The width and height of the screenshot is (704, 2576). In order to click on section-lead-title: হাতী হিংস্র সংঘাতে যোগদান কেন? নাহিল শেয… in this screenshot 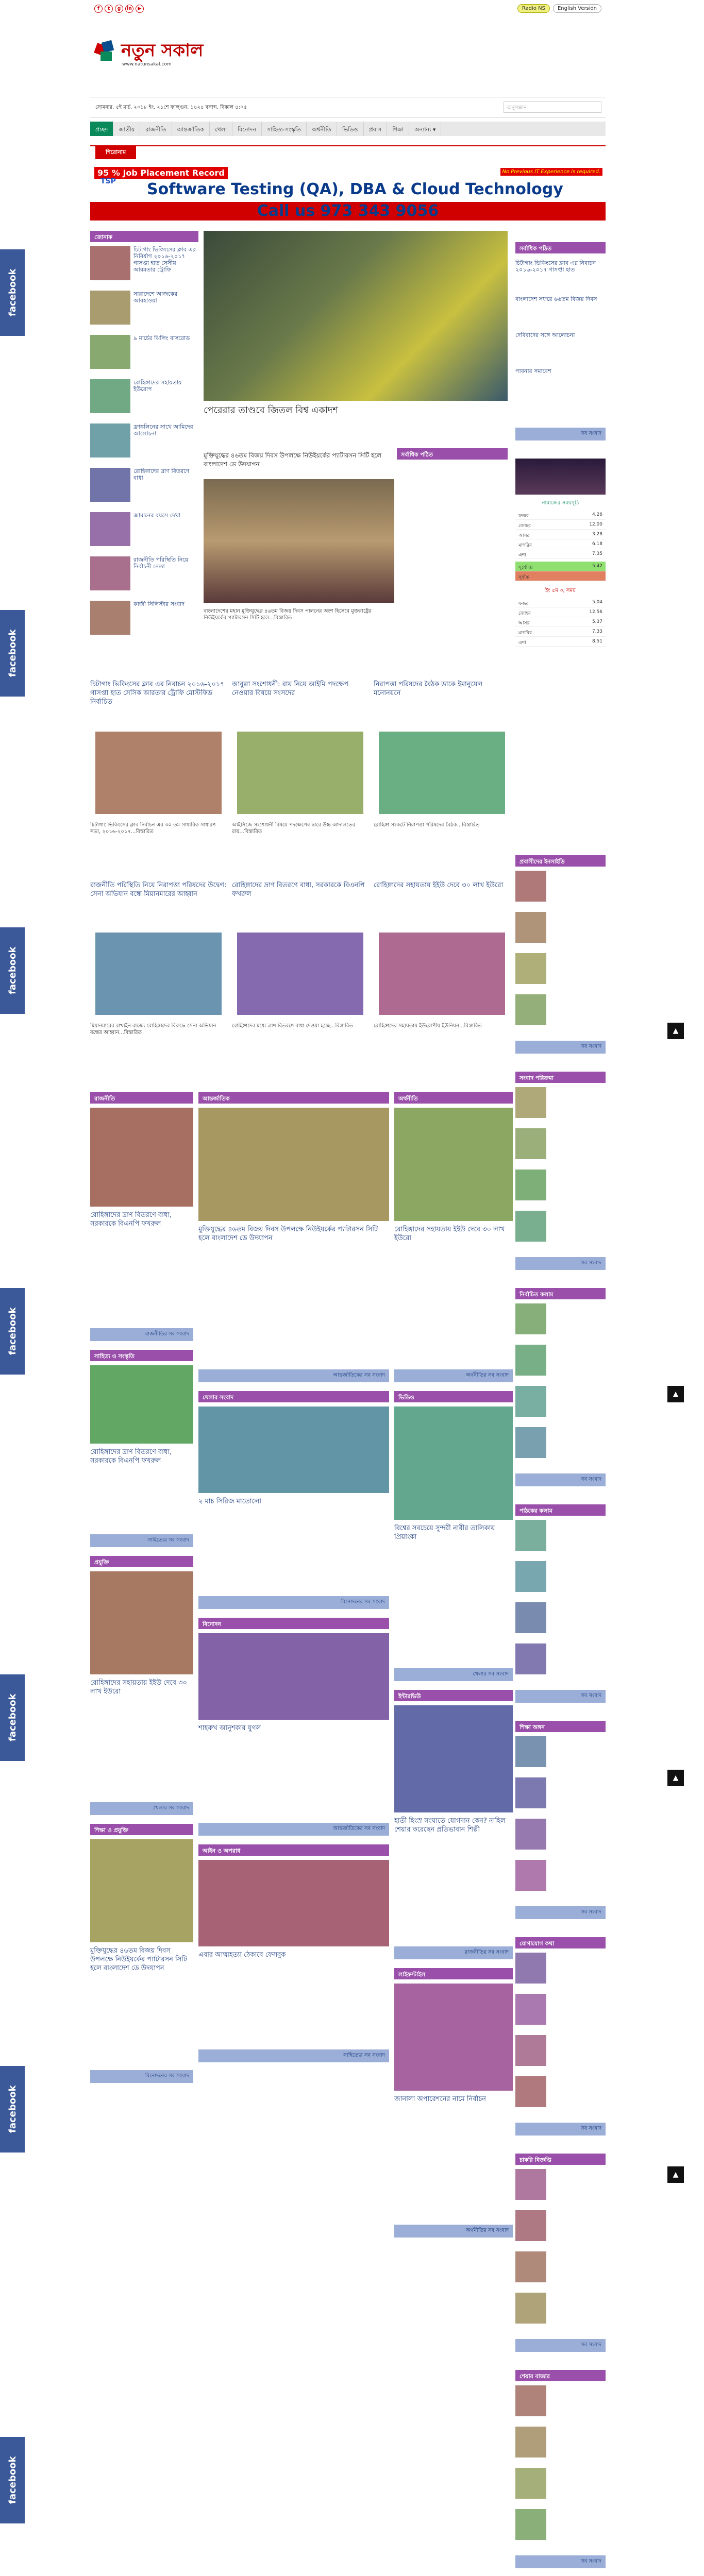, I will do `click(454, 1825)`.